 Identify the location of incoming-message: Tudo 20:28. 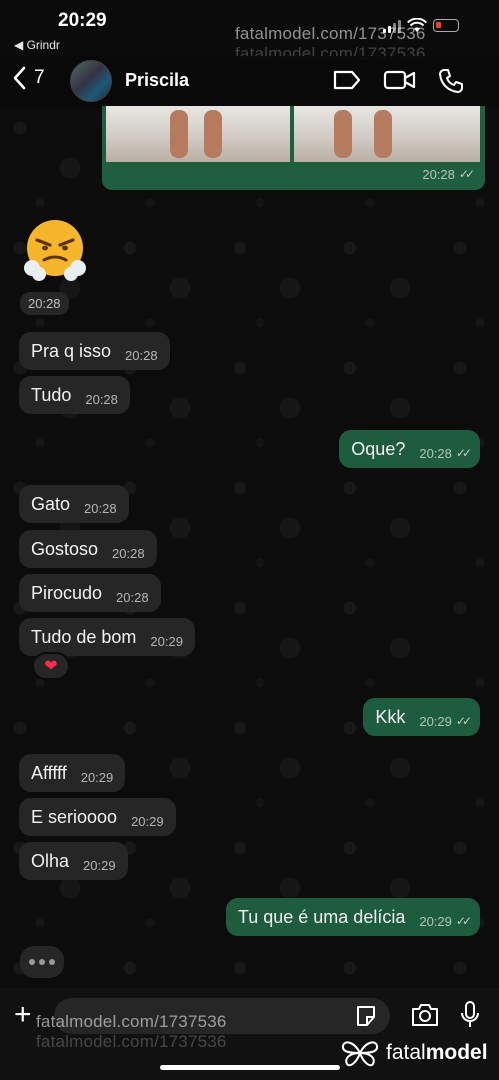
(74, 395).